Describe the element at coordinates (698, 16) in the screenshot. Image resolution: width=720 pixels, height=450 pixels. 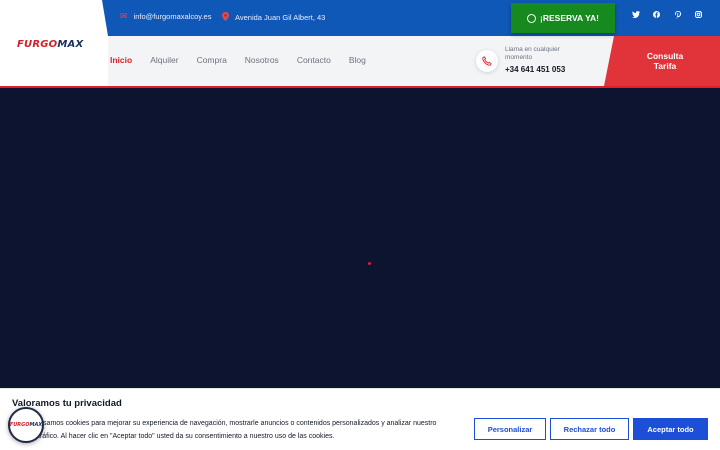
I see `instagram-icon` at that location.